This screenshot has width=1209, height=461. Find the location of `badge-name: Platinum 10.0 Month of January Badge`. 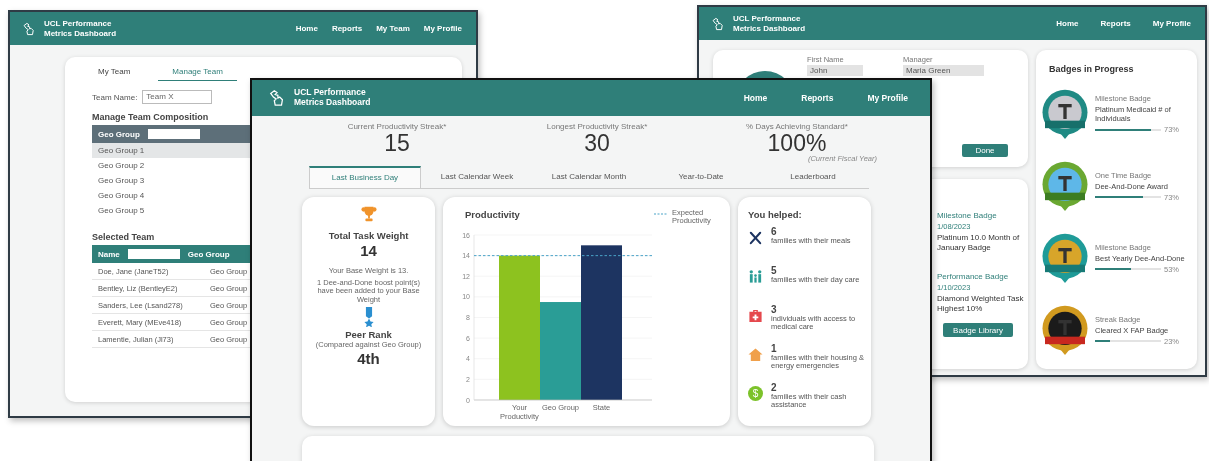

badge-name: Platinum 10.0 Month of January Badge is located at coordinates (979, 243).